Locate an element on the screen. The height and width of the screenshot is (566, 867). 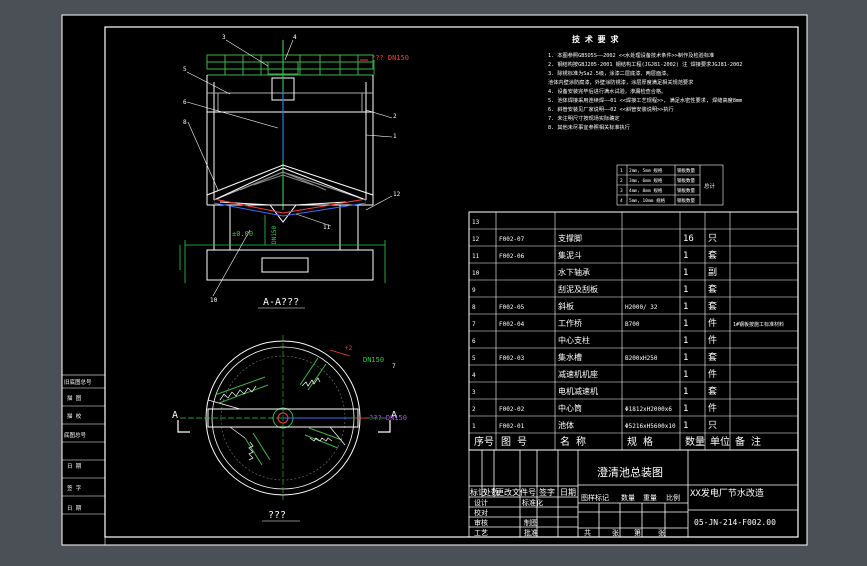
scale-label: 数量 is located at coordinates (628, 497).